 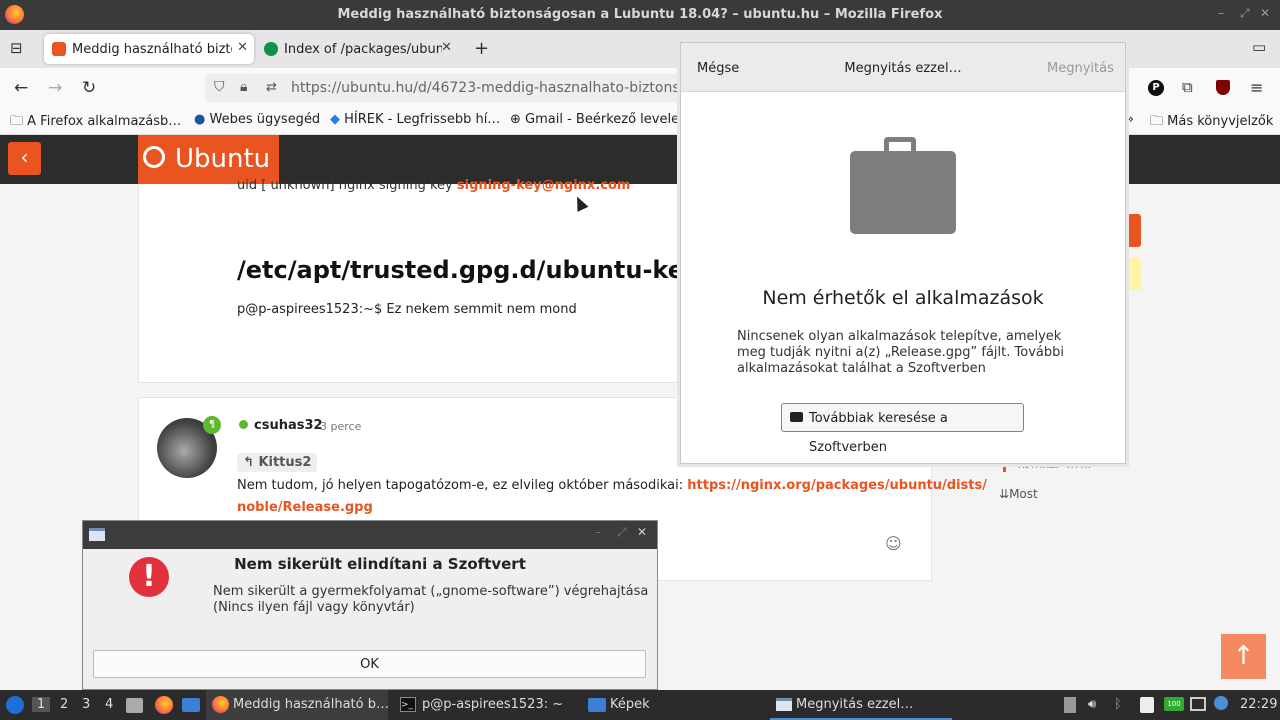 I want to click on site-logo: Ubuntu, so click(x=208, y=159).